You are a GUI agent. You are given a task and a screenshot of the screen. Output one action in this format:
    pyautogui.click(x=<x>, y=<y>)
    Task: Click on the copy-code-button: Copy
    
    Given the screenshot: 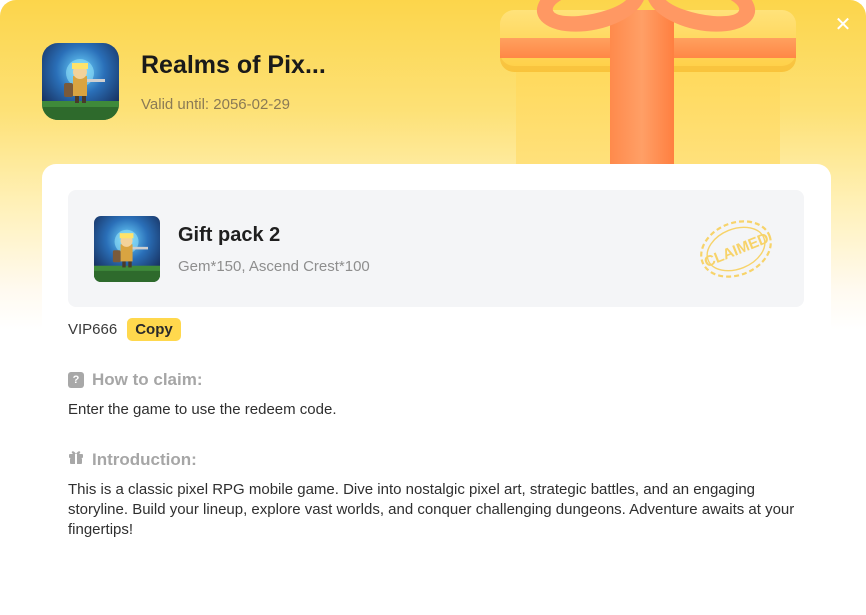 What is the action you would take?
    pyautogui.click(x=154, y=329)
    